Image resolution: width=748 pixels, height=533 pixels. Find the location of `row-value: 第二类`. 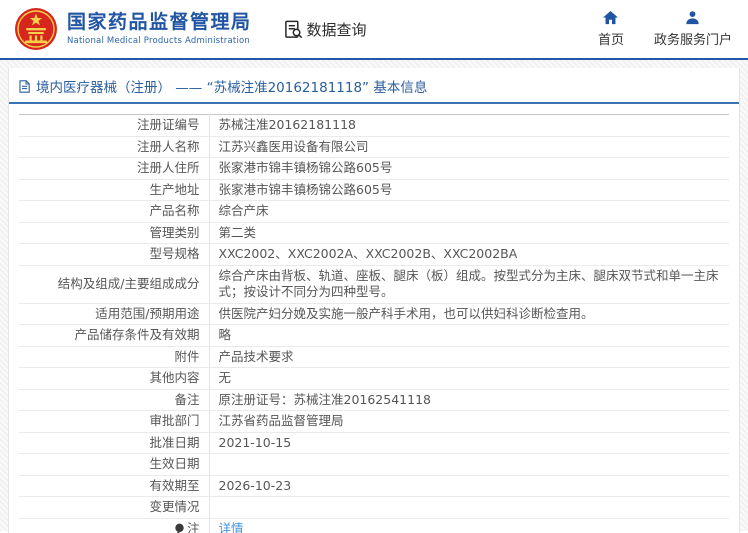

row-value: 第二类 is located at coordinates (469, 233).